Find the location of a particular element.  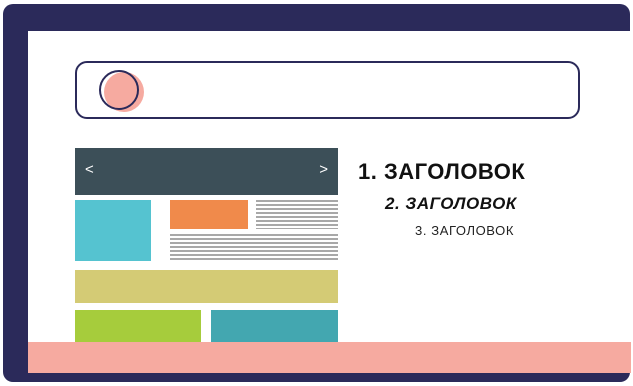

image-block is located at coordinates (113, 230).